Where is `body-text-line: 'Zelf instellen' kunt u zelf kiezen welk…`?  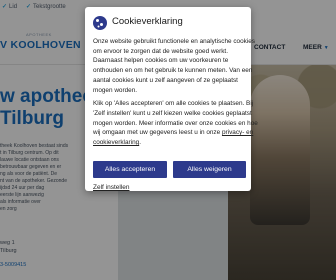
body-text-line: 'Zelf instellen' kunt u zelf kiezen welk… is located at coordinates (172, 113).